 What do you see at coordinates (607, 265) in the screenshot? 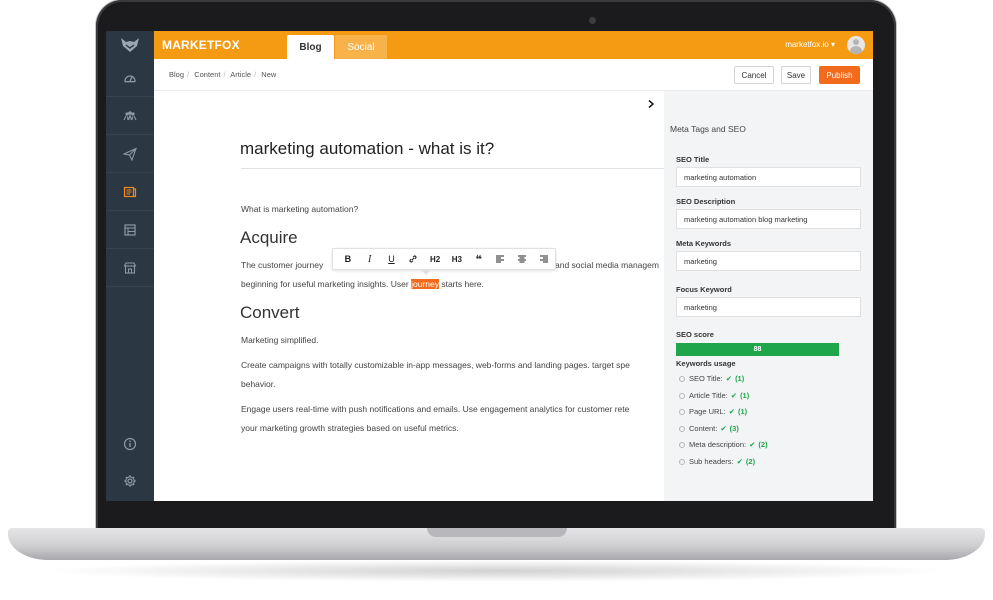
I see `paragraph-continuation: and social media managem` at bounding box center [607, 265].